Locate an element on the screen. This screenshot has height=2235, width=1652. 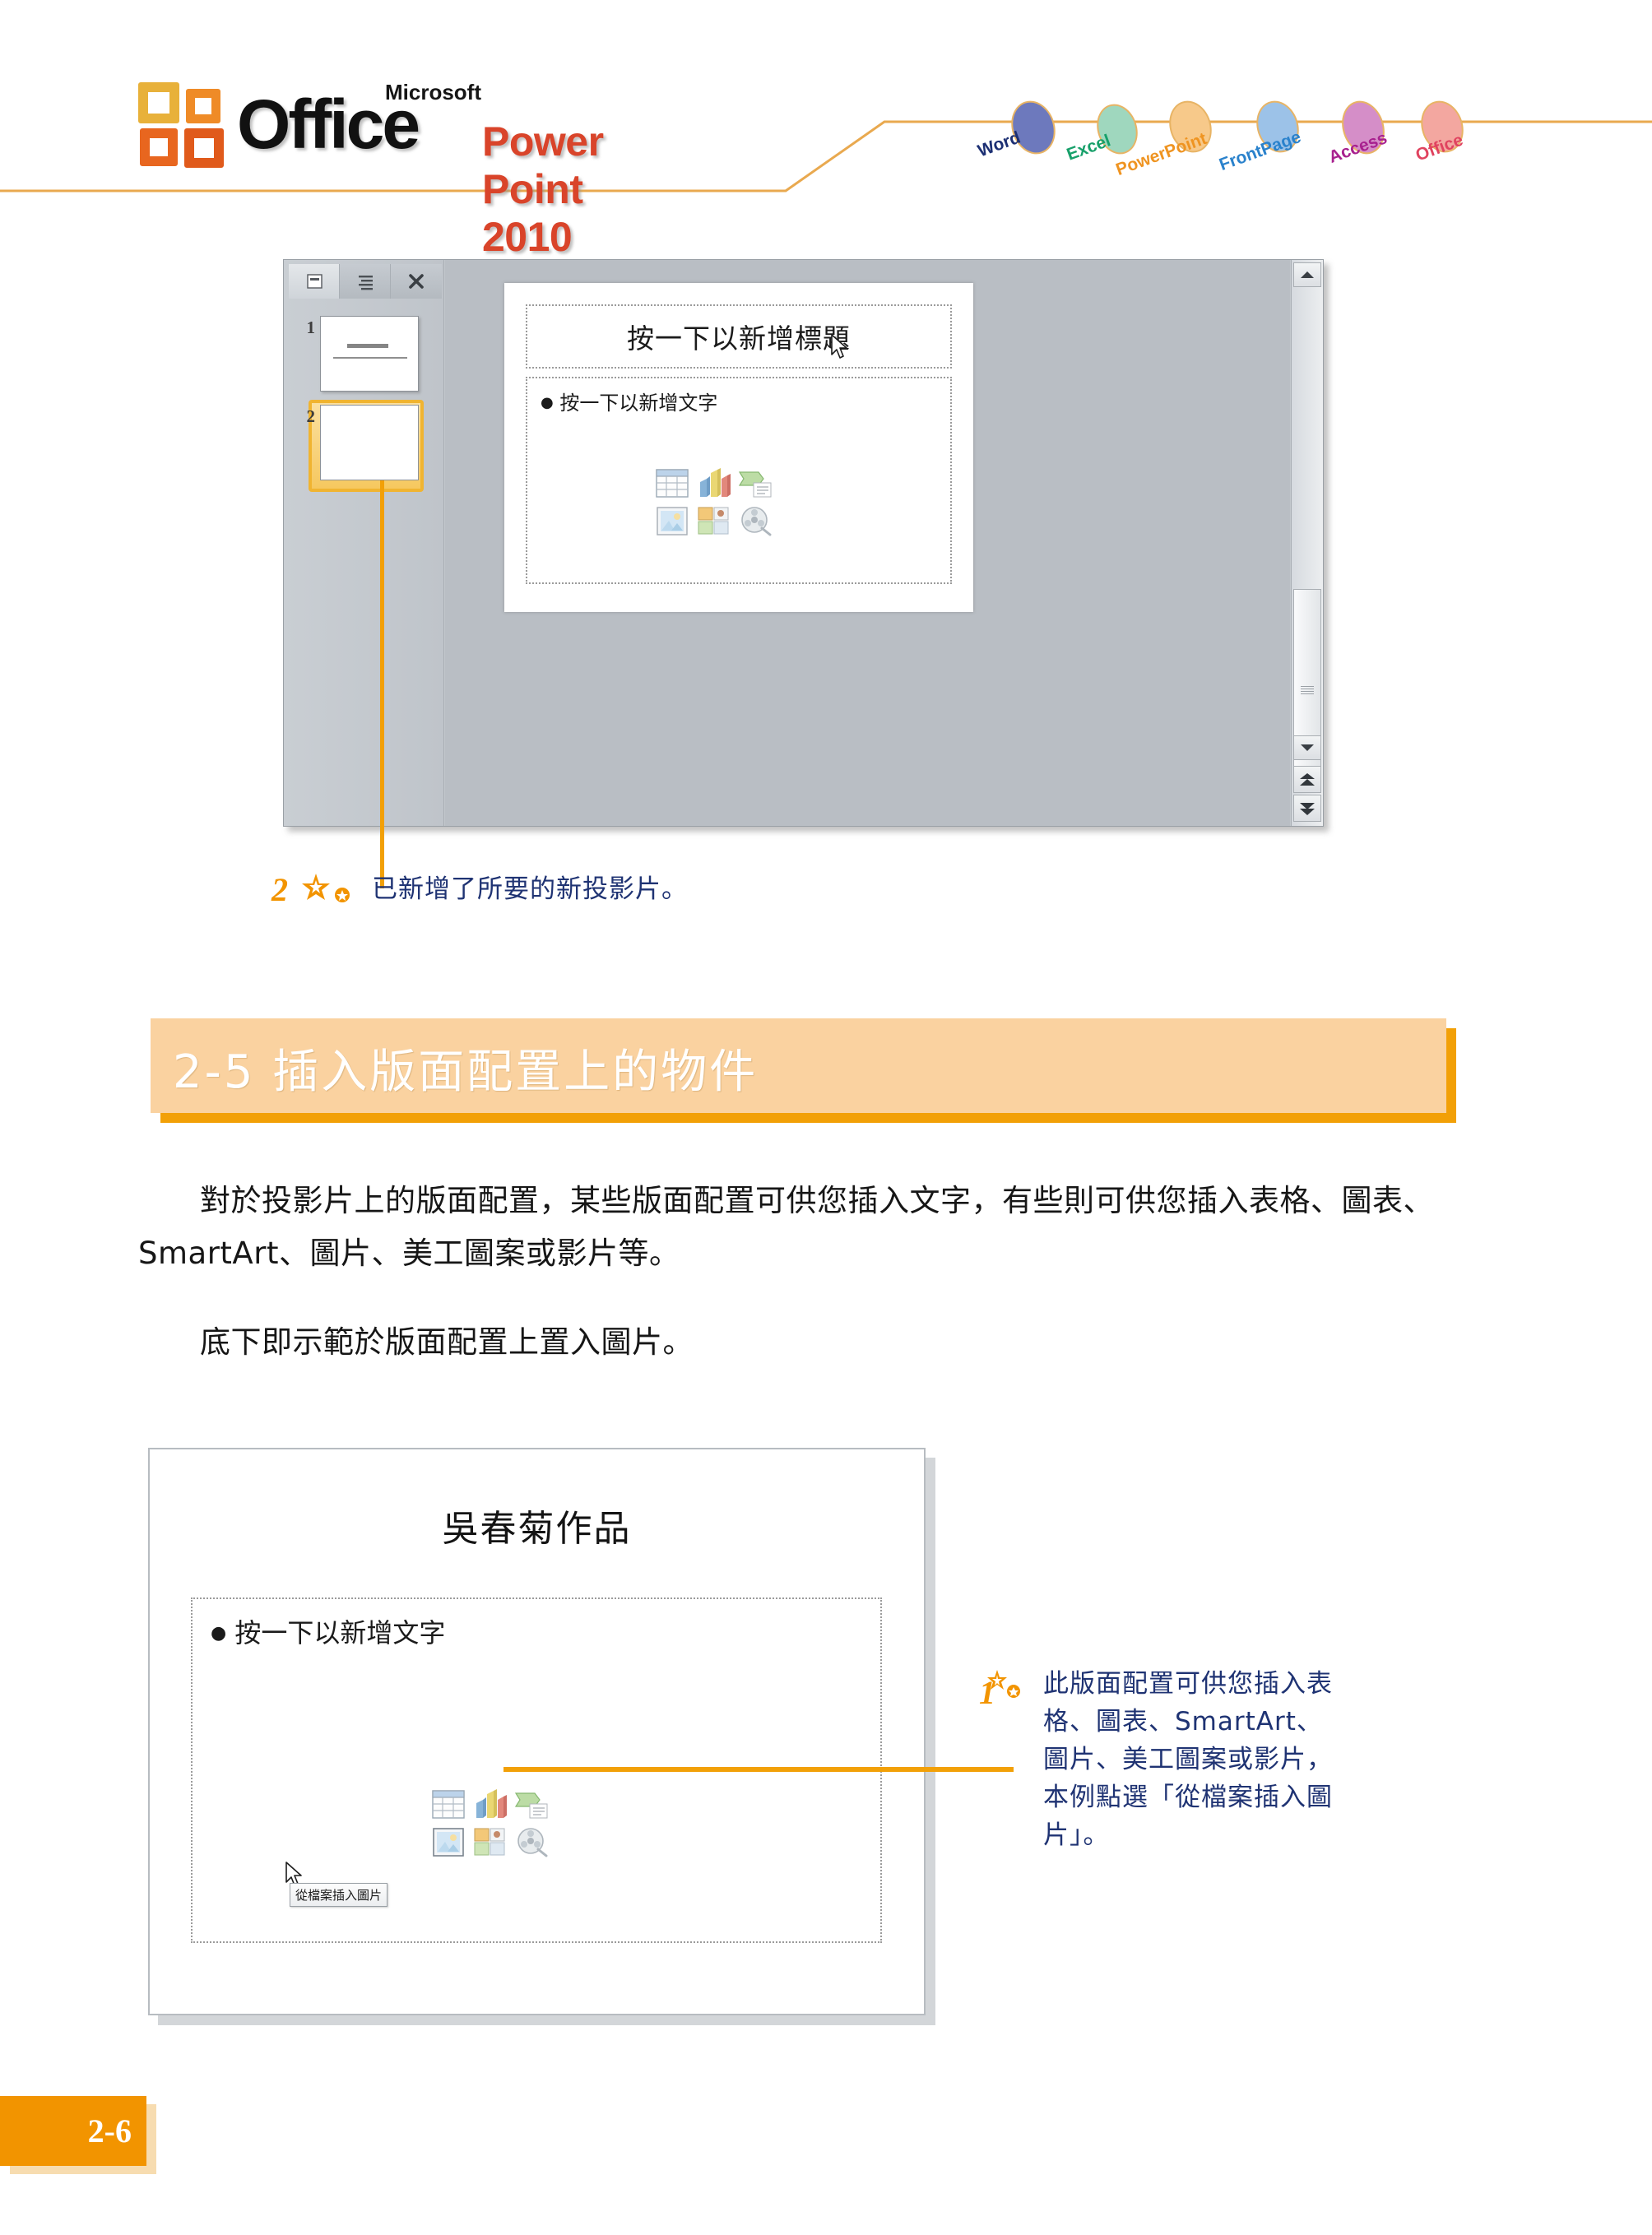
paragraph-2: 底下即示範於版面配置上置入圖片。 is located at coordinates (416, 1342).